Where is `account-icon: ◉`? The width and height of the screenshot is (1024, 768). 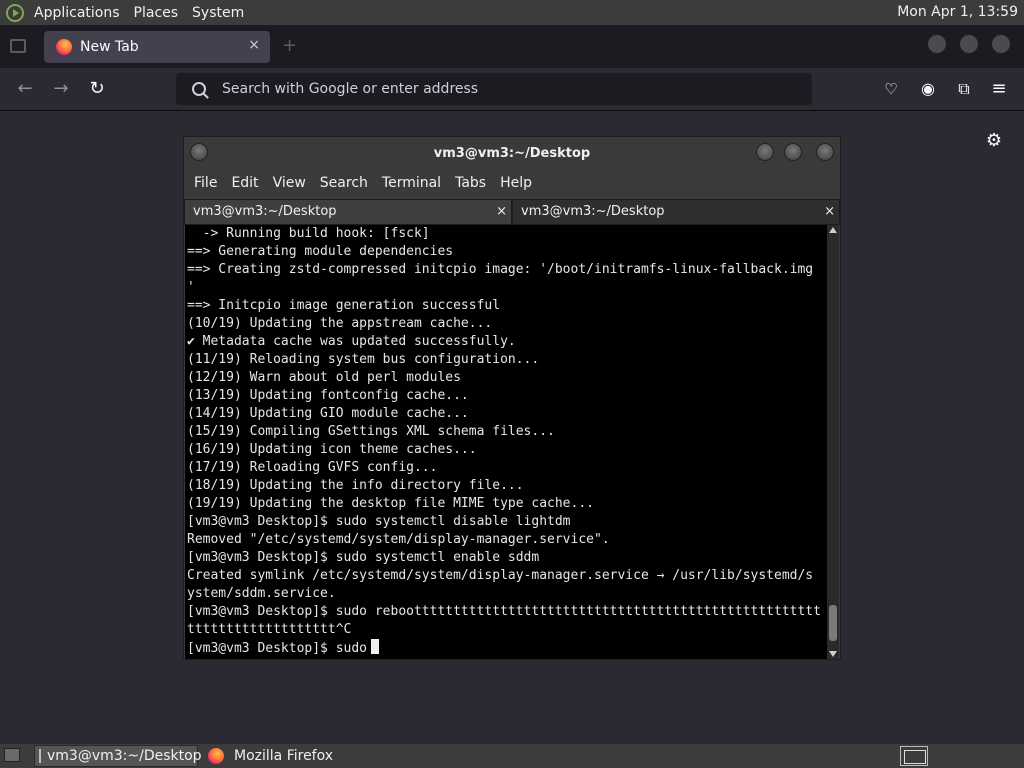 account-icon: ◉ is located at coordinates (928, 89).